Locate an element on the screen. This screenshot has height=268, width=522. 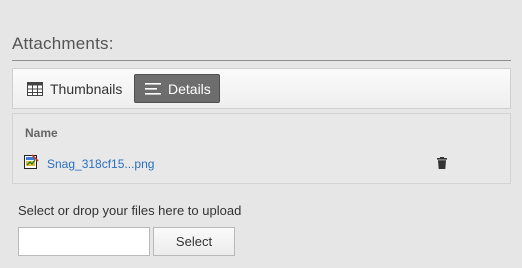
upload-instructions: Select or drop your files here to upload is located at coordinates (130, 210).